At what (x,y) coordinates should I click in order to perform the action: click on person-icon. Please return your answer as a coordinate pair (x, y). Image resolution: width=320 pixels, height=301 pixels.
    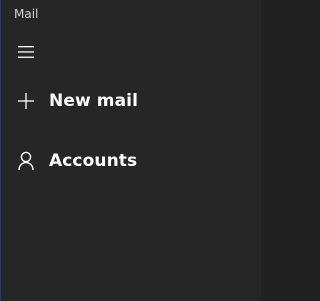
    Looking at the image, I should click on (26, 161).